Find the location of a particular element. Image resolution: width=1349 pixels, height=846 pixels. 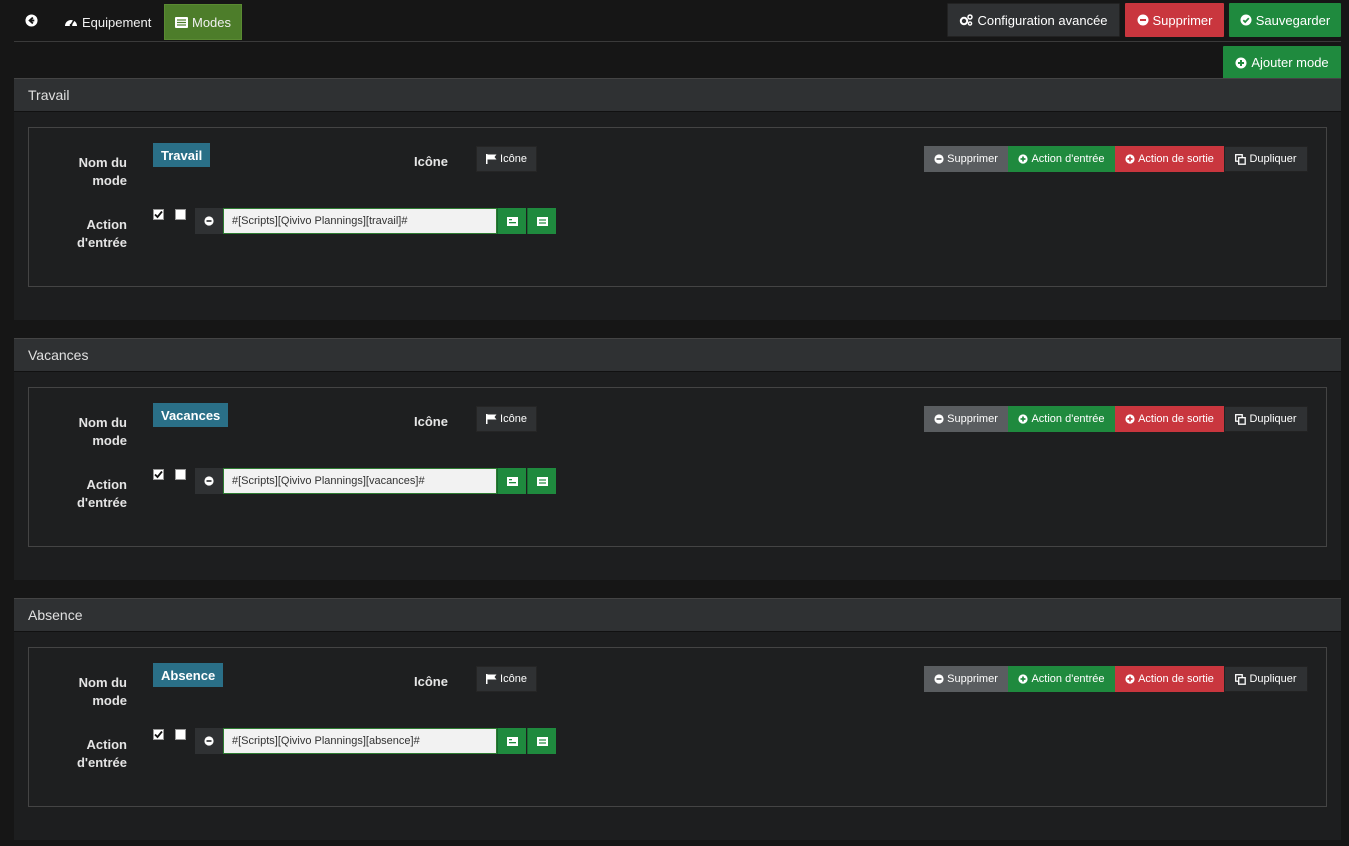

save-button: Sauvegarder is located at coordinates (1285, 20).